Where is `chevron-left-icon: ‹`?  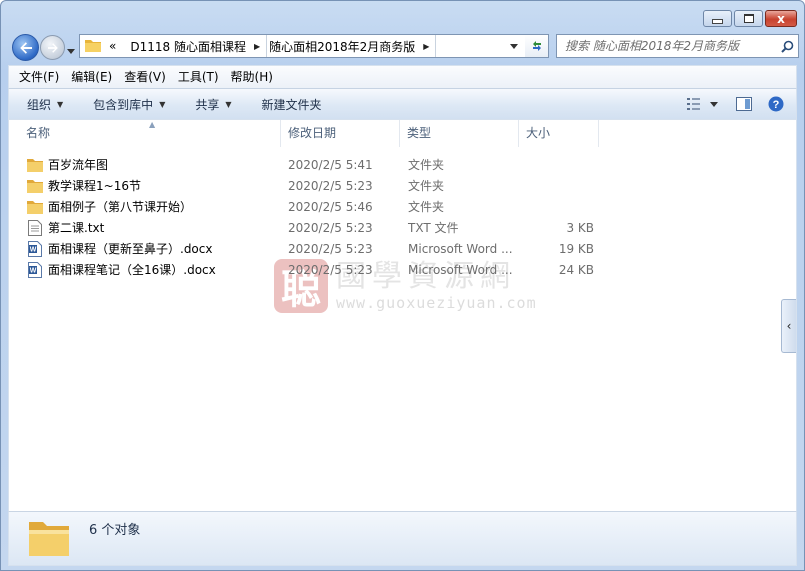
chevron-left-icon: ‹ is located at coordinates (789, 326).